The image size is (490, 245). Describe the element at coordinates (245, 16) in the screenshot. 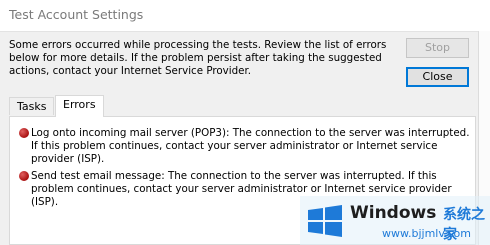

I see `title-bar: Test Account Settings` at that location.